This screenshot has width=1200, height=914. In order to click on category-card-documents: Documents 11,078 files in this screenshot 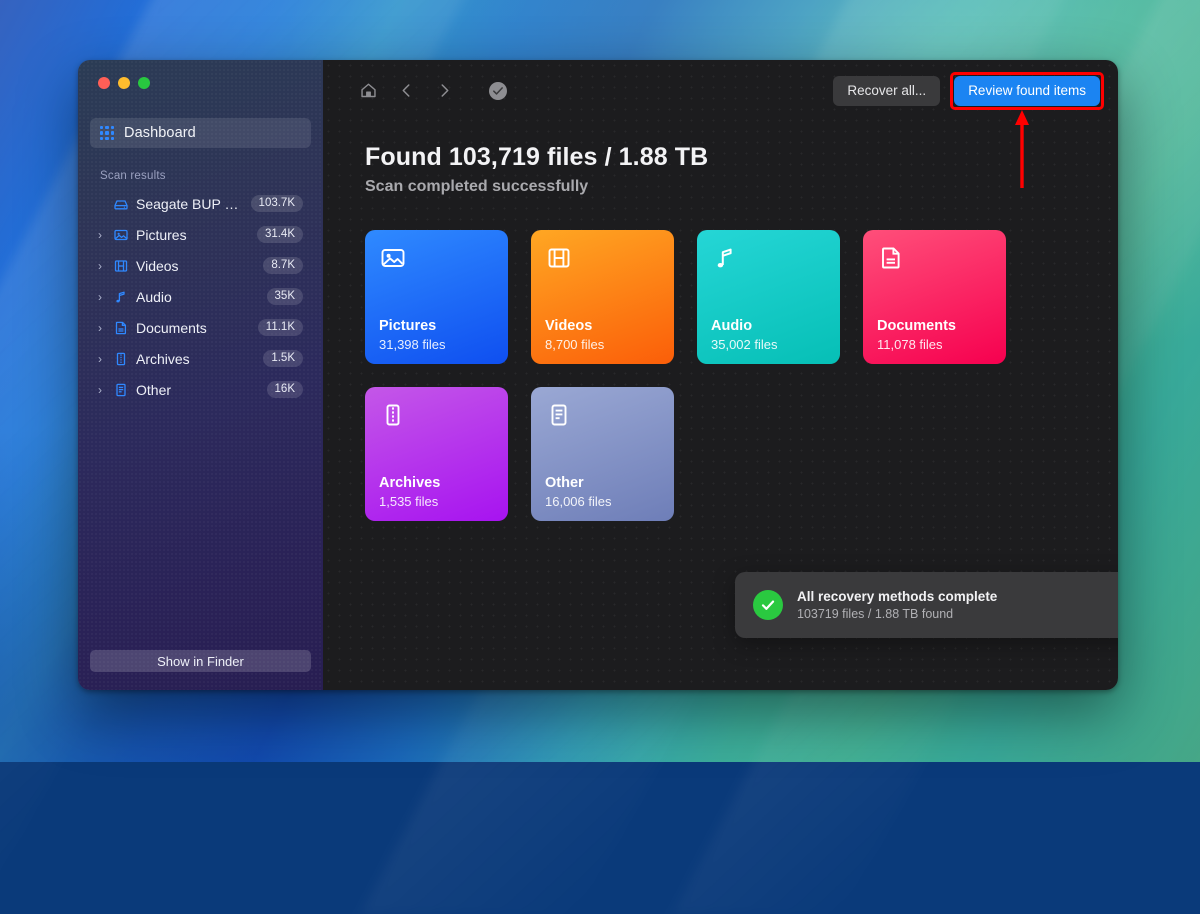, I will do `click(934, 297)`.